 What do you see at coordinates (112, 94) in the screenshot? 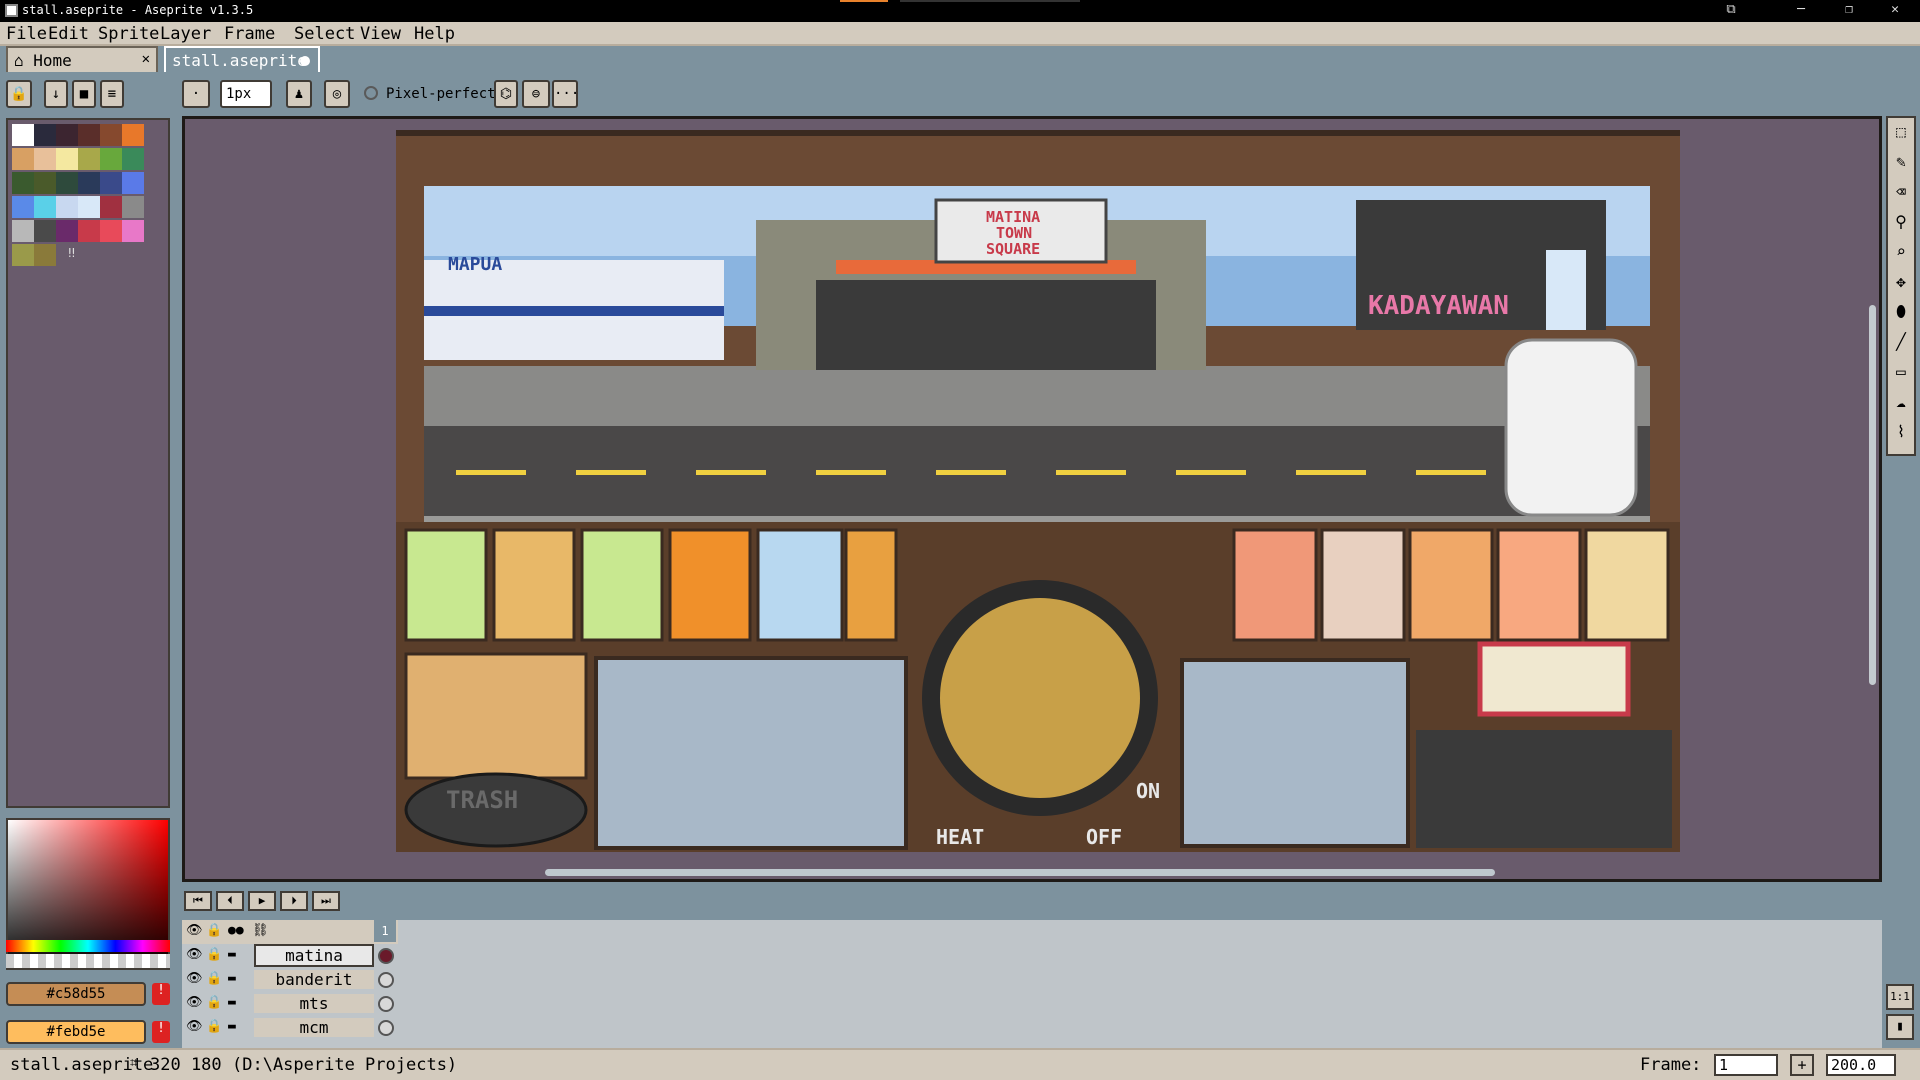
I see `list-icon: ≡` at bounding box center [112, 94].